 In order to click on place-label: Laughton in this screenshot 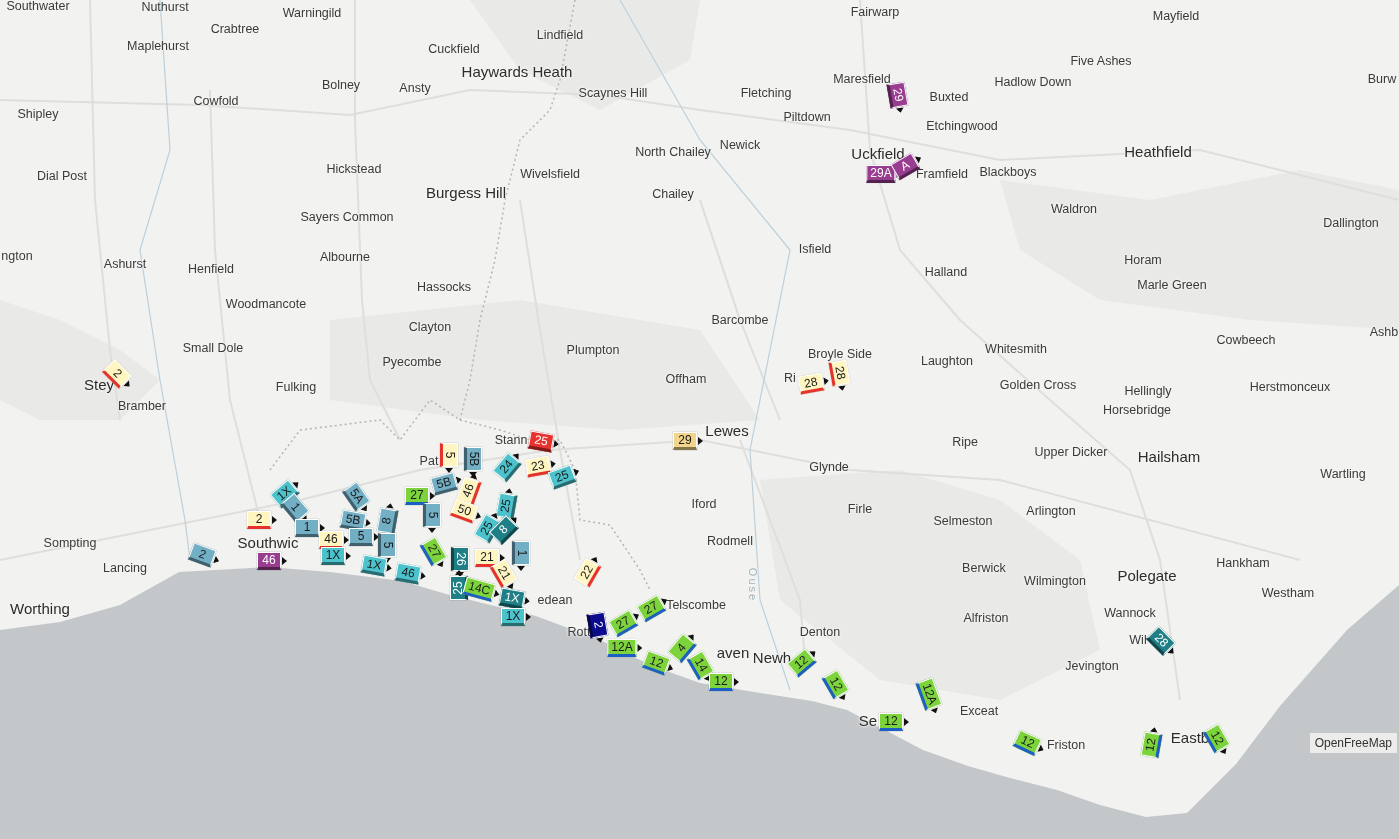, I will do `click(947, 361)`.